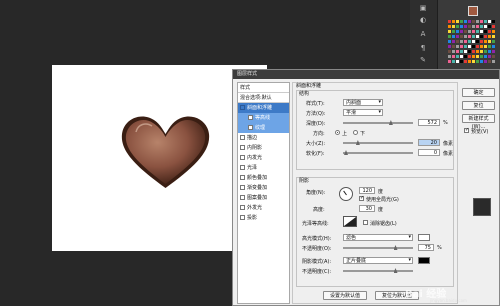  I want to click on set-default-button: 设置为默认值, so click(345, 295).